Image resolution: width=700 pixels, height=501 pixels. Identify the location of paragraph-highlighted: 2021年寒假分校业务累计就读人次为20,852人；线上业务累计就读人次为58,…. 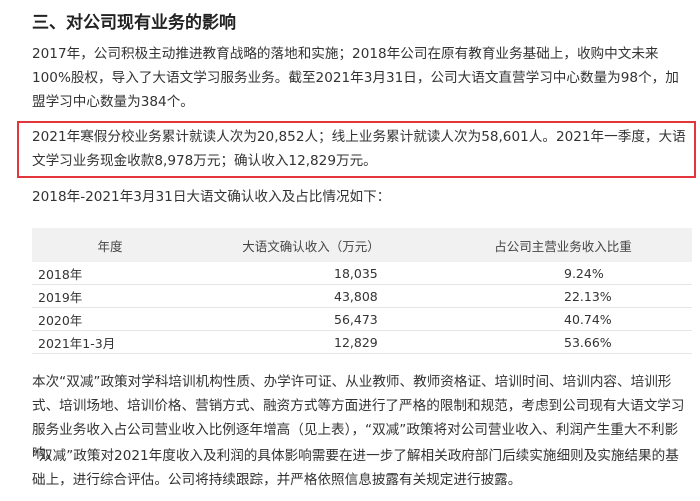
(359, 149).